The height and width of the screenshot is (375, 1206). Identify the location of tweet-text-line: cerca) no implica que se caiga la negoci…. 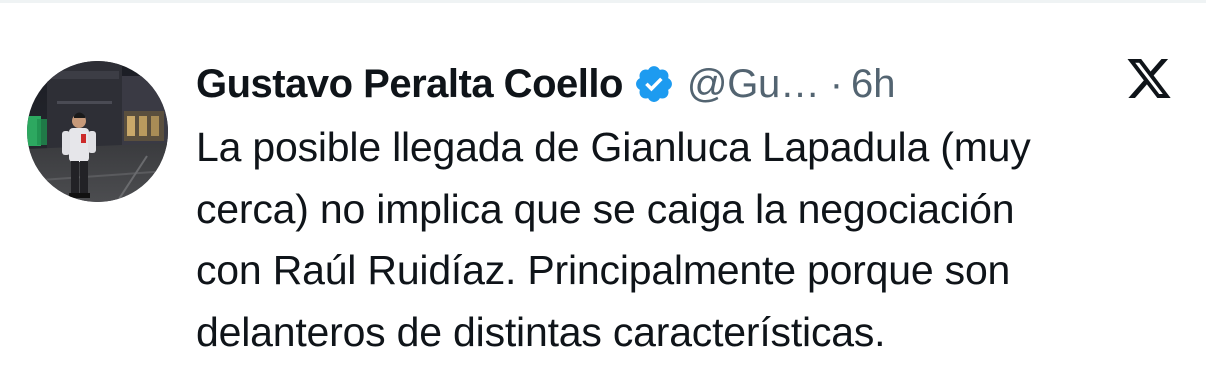
(605, 208).